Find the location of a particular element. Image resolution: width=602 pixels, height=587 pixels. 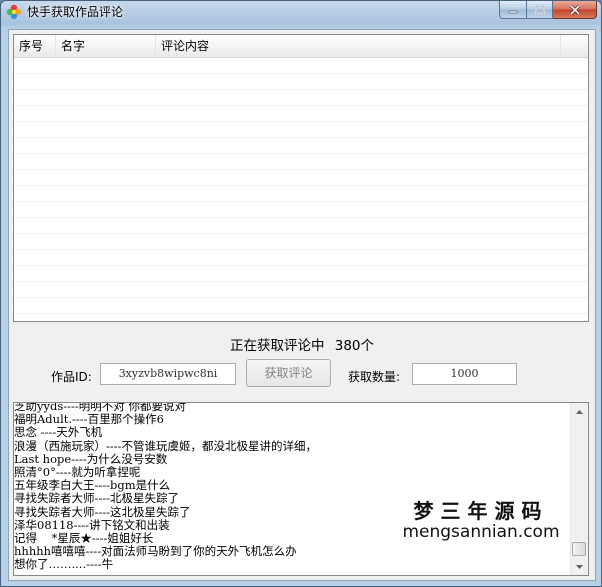

watermark-cn: 梦三年源码 is located at coordinates (481, 511).